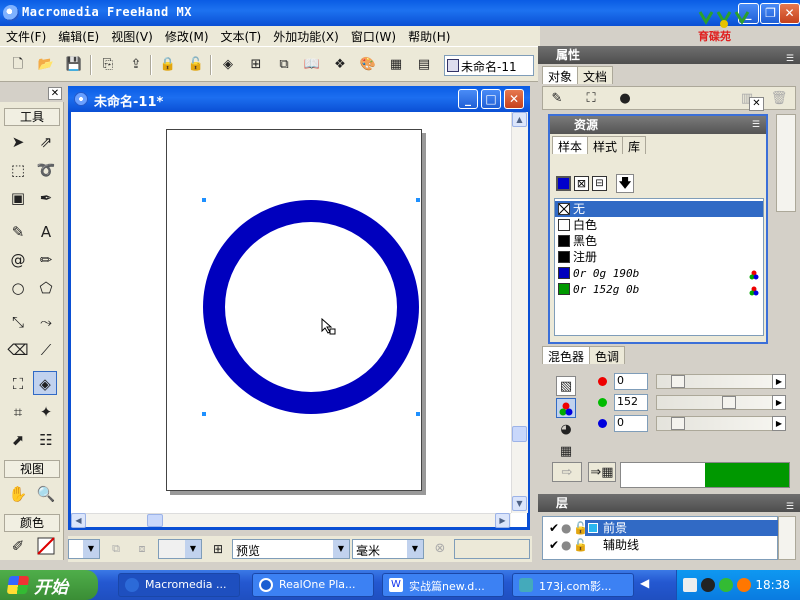  I want to click on tab-swatches: 样本, so click(570, 145).